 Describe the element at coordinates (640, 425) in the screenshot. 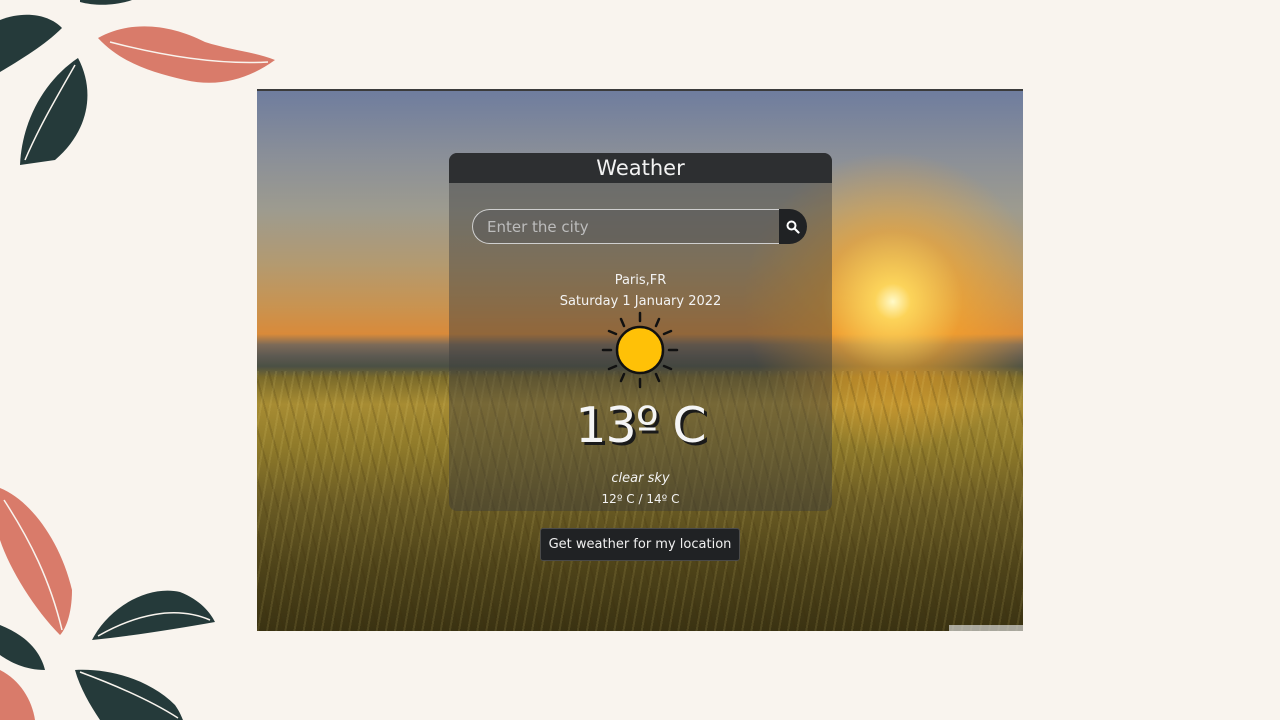

I see `temperature-value: 13º C` at that location.